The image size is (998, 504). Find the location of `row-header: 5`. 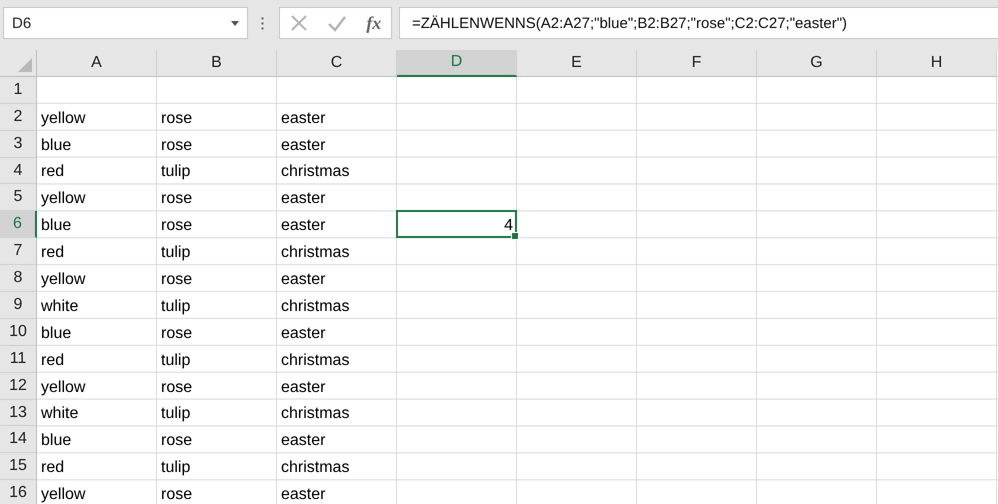

row-header: 5 is located at coordinates (18, 198).